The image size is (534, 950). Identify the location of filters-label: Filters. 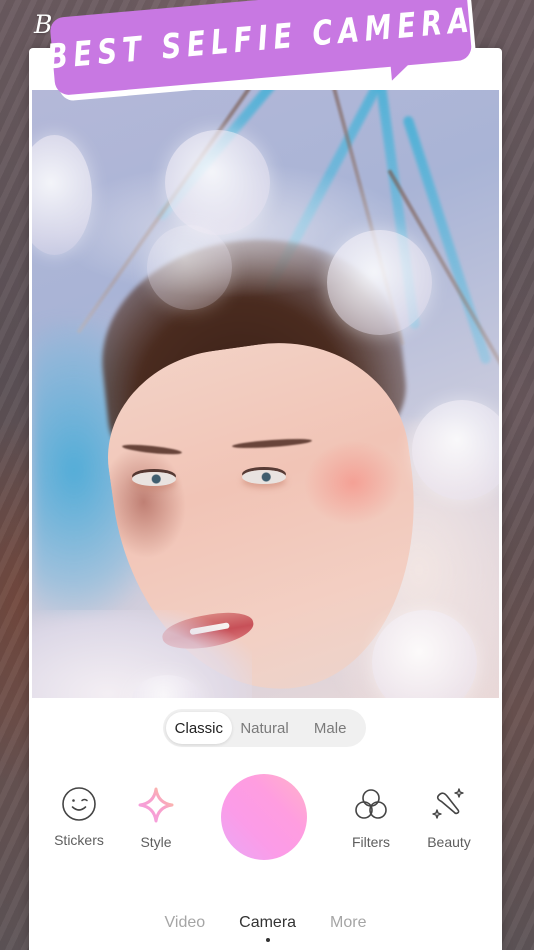
(371, 842).